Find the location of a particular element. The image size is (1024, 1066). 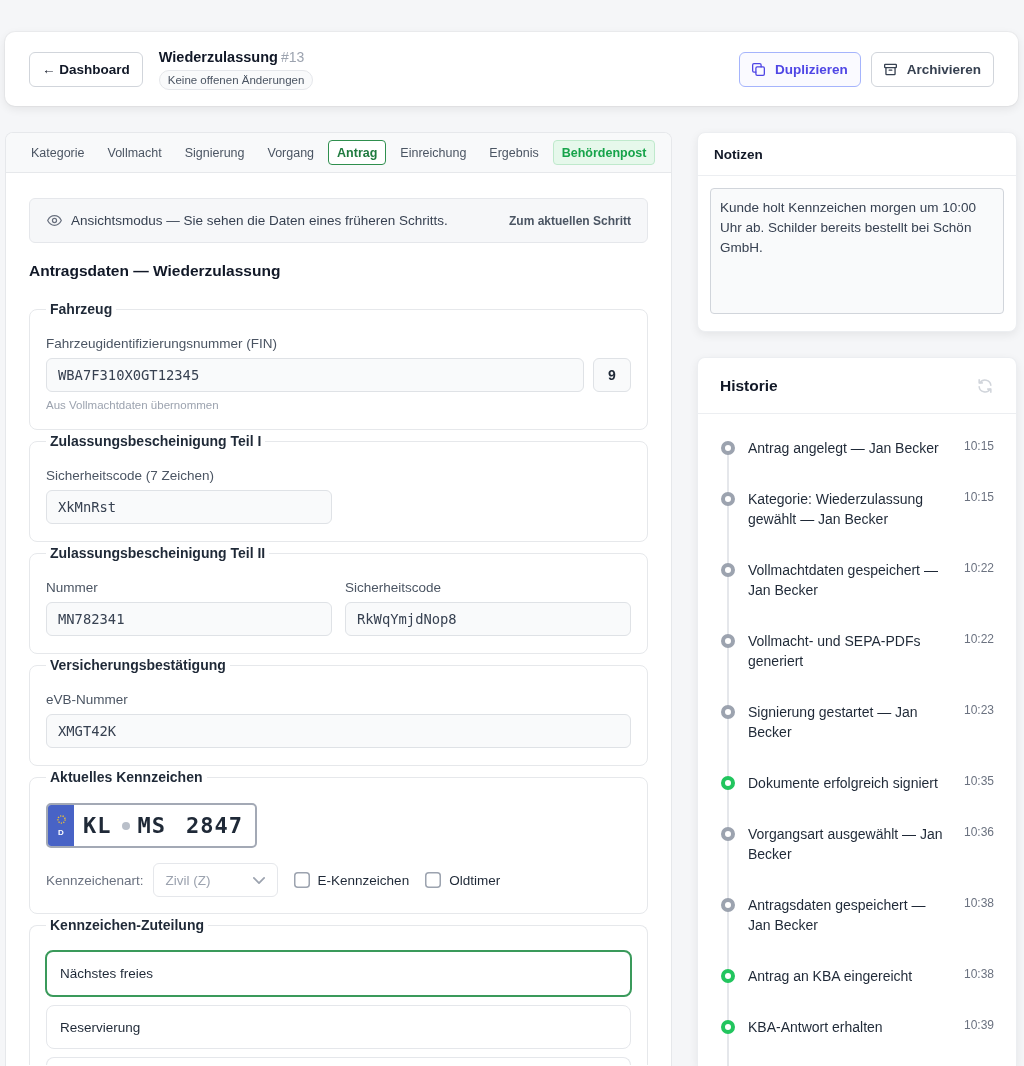

history-entry-text: Kategorie: Wiederzulassung gewählt — Jan Becker is located at coordinates (836, 509).